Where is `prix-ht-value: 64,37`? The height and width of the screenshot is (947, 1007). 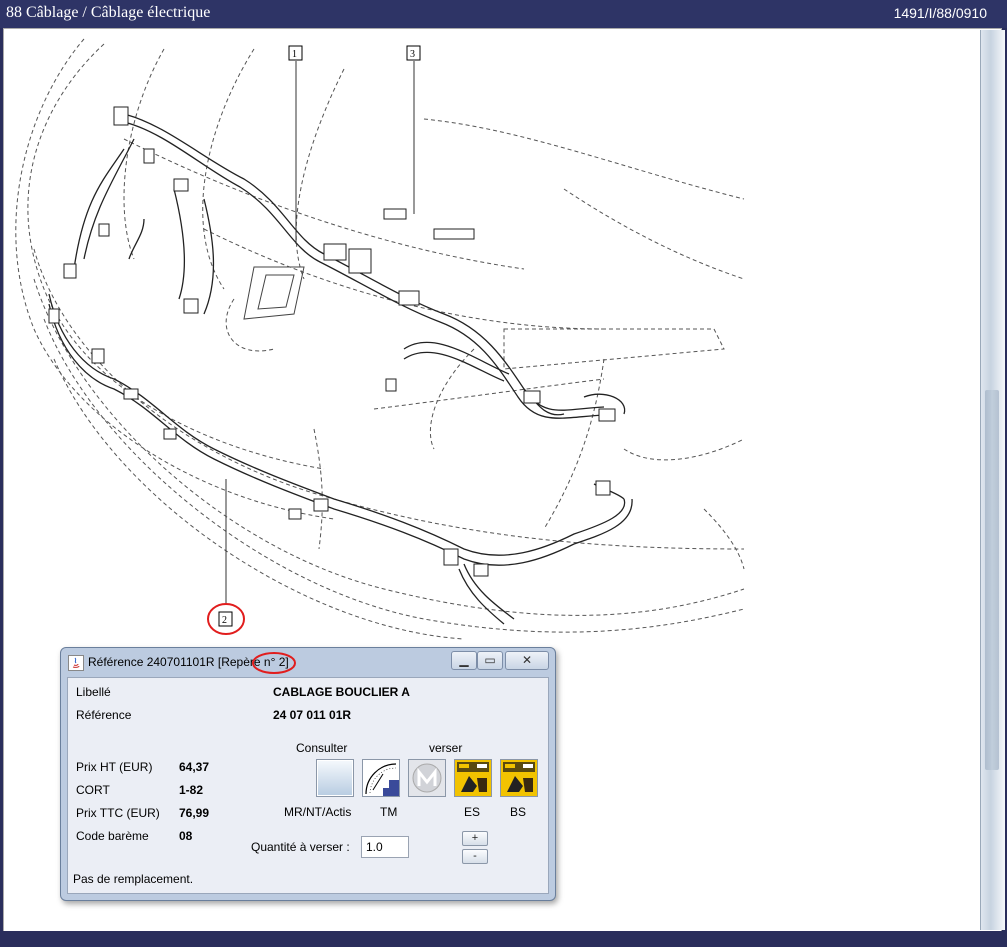
prix-ht-value: 64,37 is located at coordinates (194, 767).